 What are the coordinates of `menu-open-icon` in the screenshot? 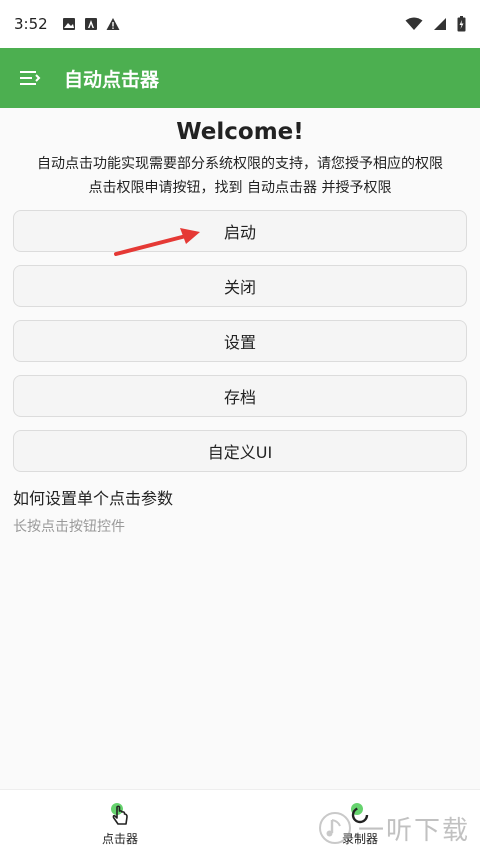 It's located at (30, 78).